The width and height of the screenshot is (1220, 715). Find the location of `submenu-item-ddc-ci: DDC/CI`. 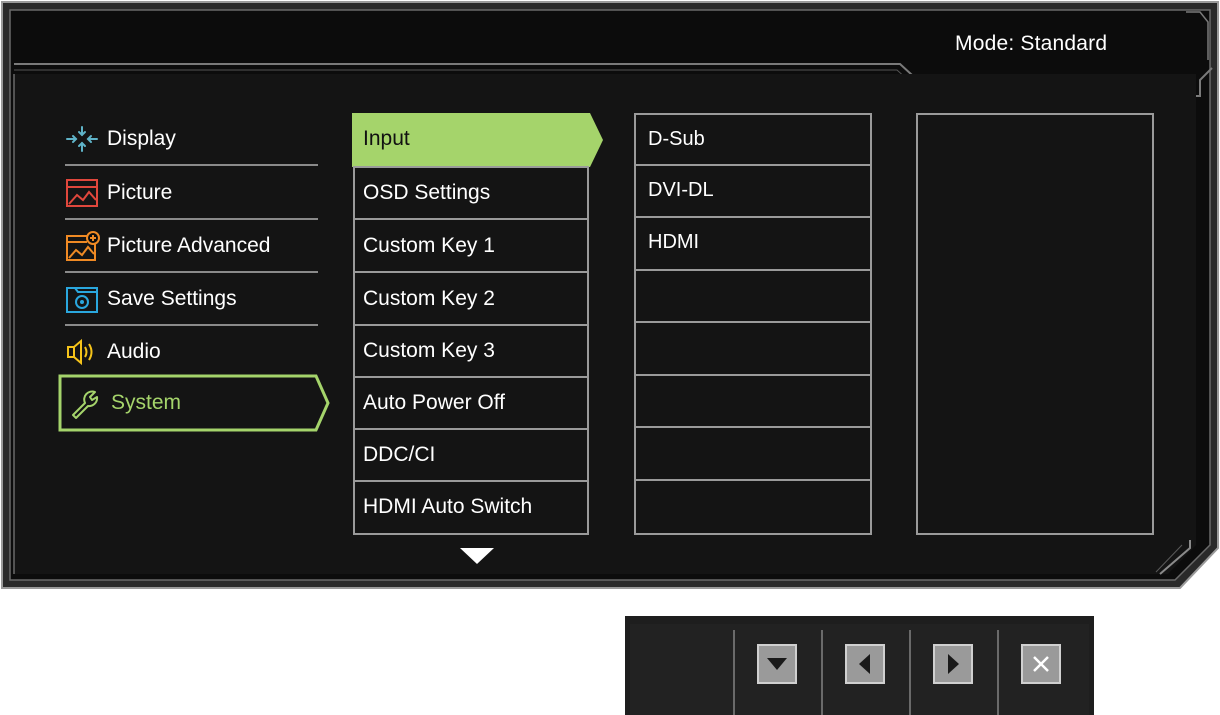

submenu-item-ddc-ci: DDC/CI is located at coordinates (471, 455).